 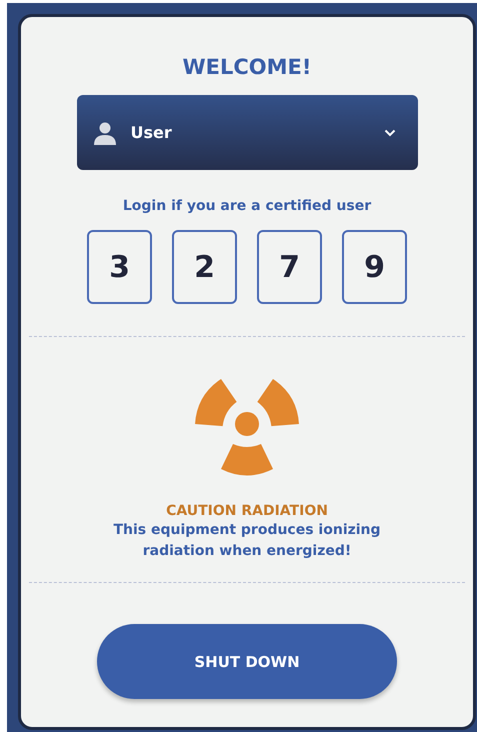 I want to click on user-icon, so click(x=104, y=132).